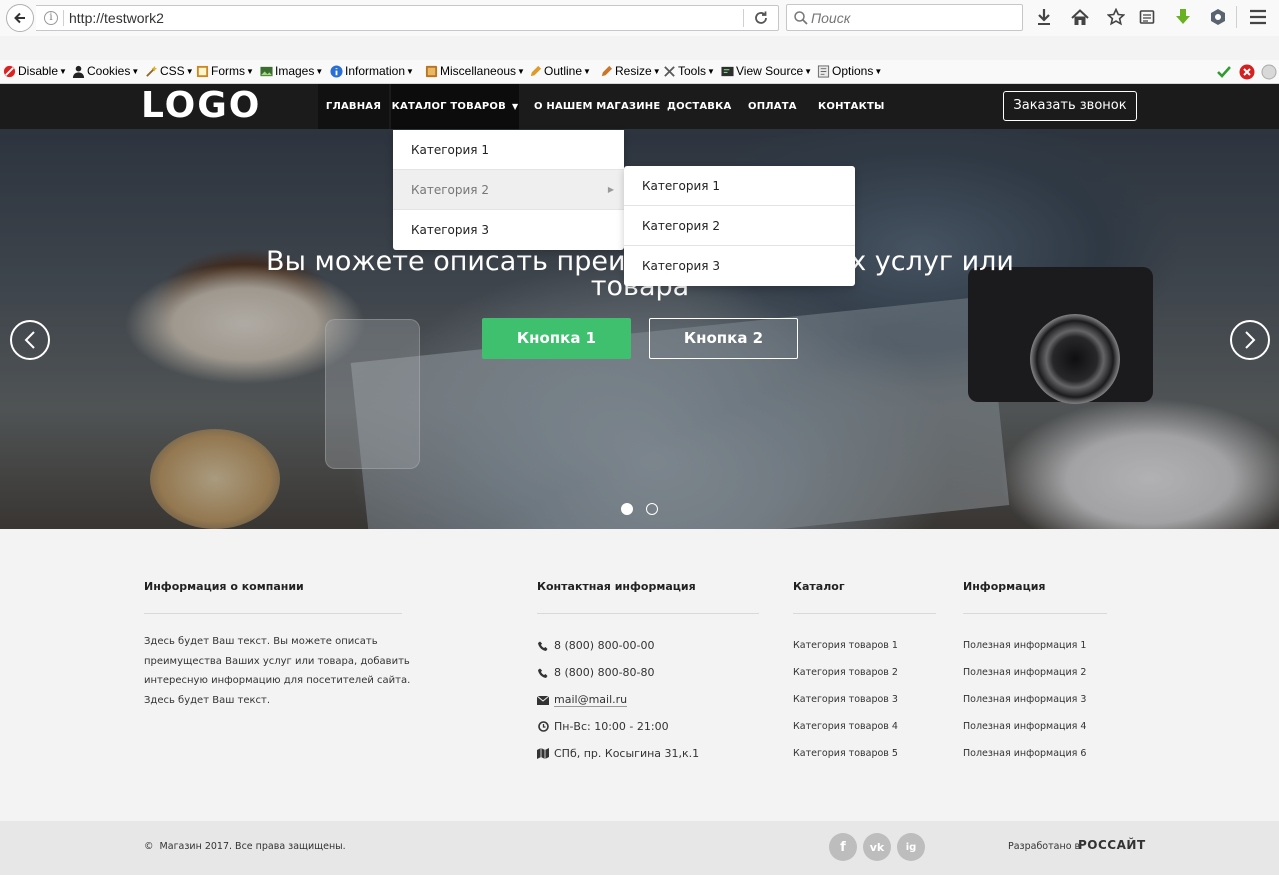 This screenshot has height=875, width=1279. Describe the element at coordinates (1183, 17) in the screenshot. I see `download-helper-icon` at that location.